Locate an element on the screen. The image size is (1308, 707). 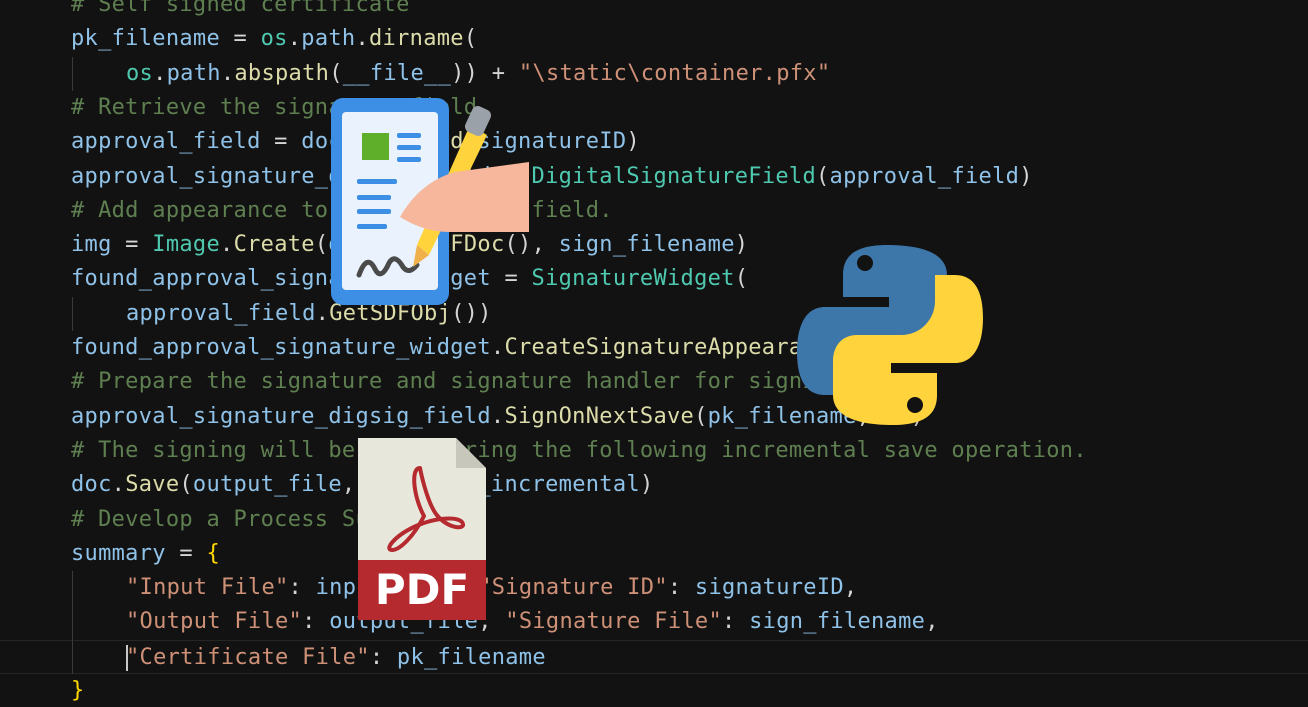
code-token: SignOnNextSave is located at coordinates (599, 416).